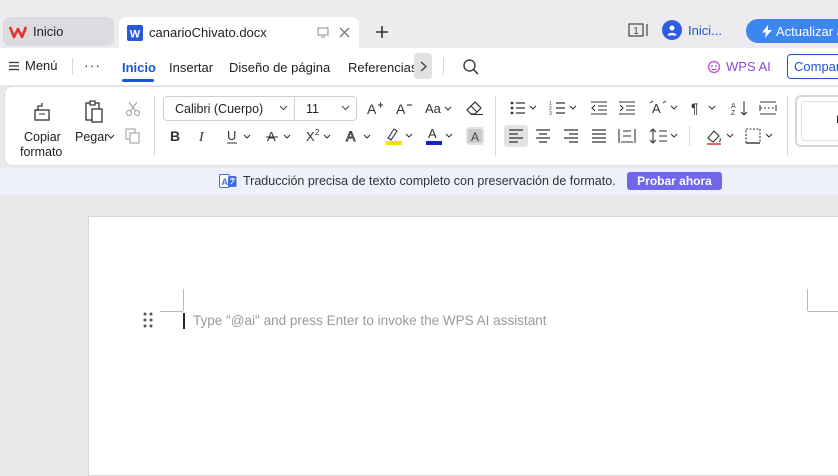 This screenshot has height=476, width=838. I want to click on svg-text: 1, so click(636, 31).